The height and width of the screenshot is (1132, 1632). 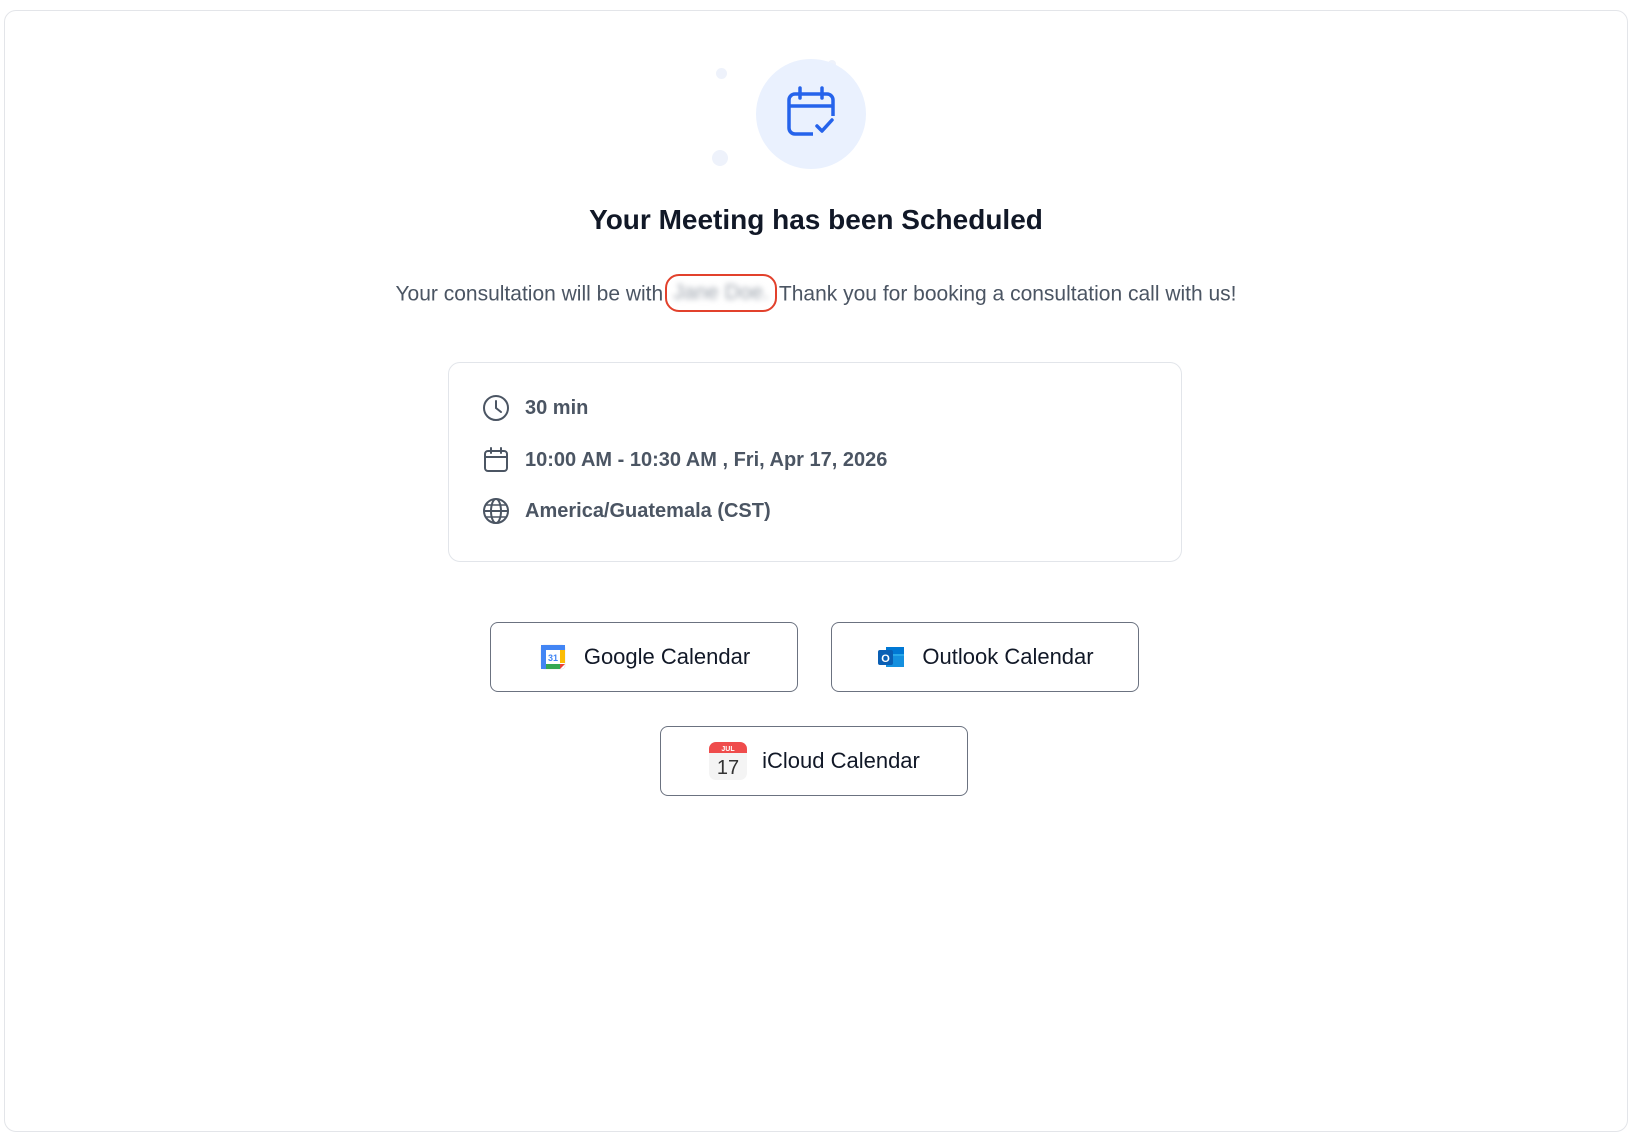 I want to click on calendar-icon, so click(x=496, y=459).